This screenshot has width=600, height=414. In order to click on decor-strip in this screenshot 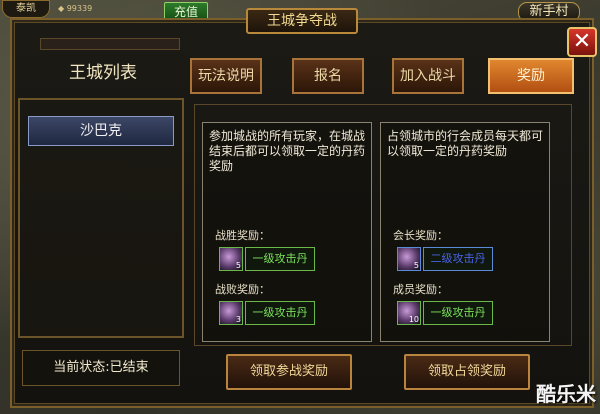, I will do `click(110, 44)`.